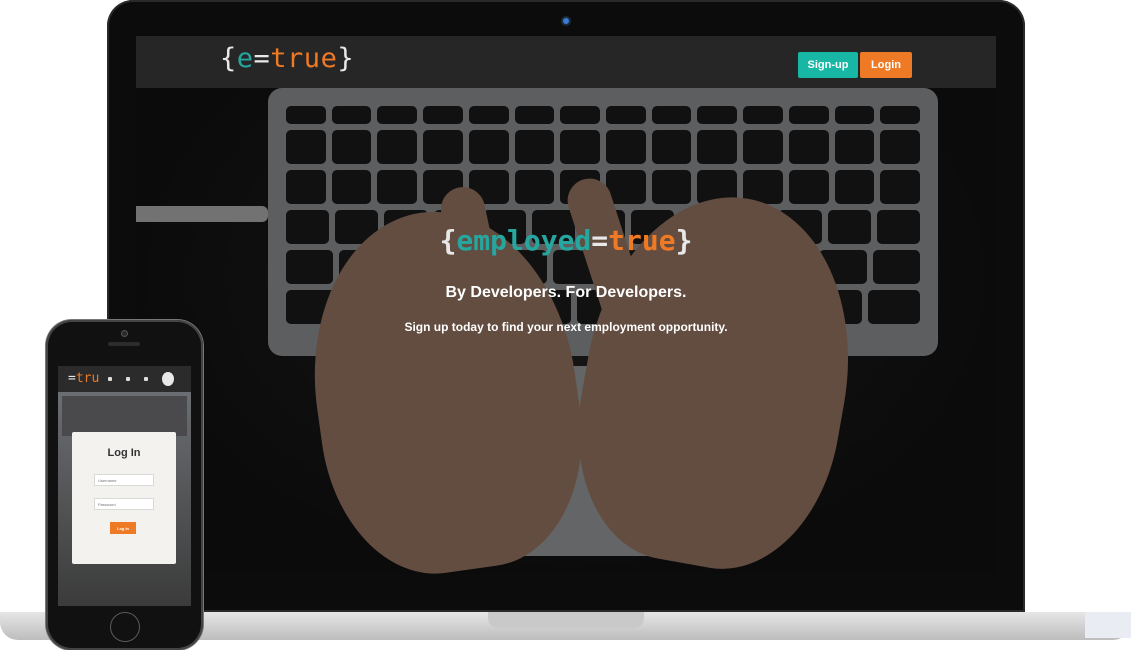 The width and height of the screenshot is (1131, 650). What do you see at coordinates (566, 62) in the screenshot?
I see `top-navbar: {e=true} Sign-up Login` at bounding box center [566, 62].